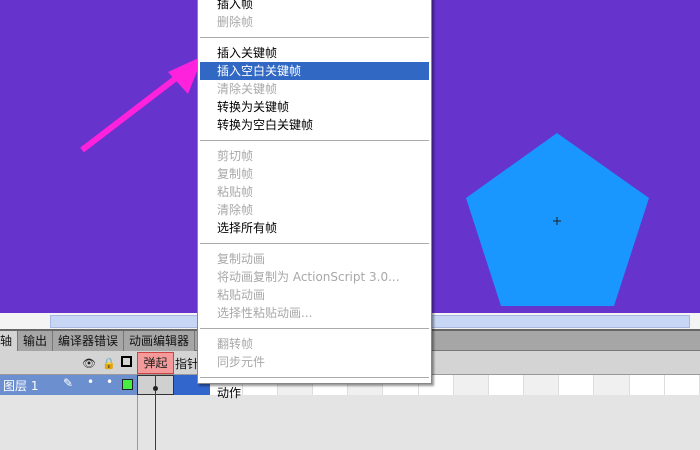 Image resolution: width=700 pixels, height=450 pixels. I want to click on menu-item-cut-frames: 剪切帧, so click(235, 156).